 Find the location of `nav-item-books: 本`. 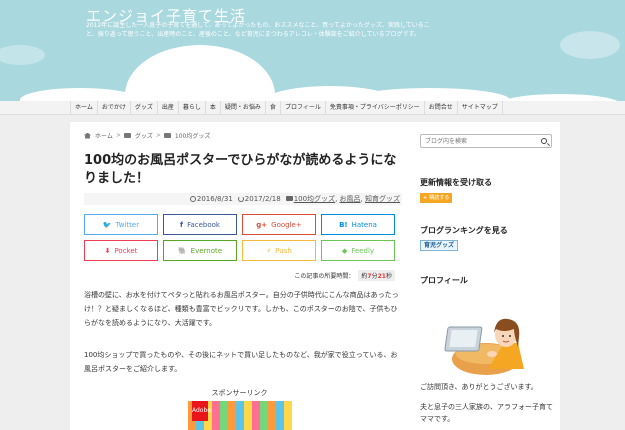

nav-item-books: 本 is located at coordinates (213, 108).